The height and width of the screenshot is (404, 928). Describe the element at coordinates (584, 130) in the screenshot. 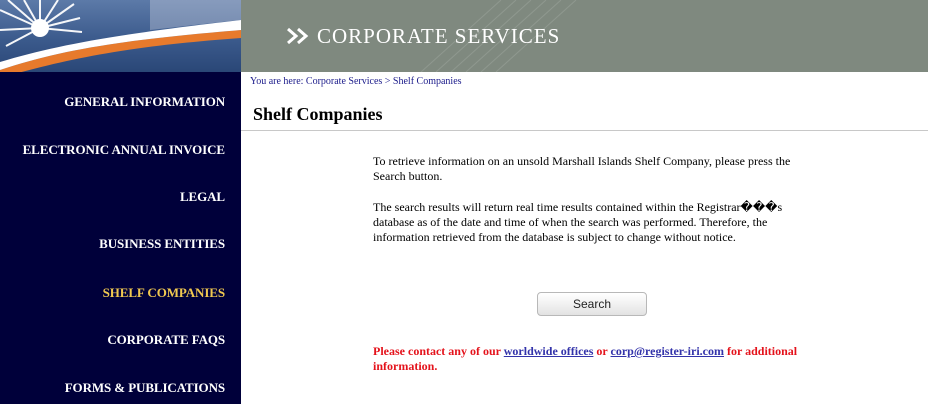

I see `title-divider` at that location.